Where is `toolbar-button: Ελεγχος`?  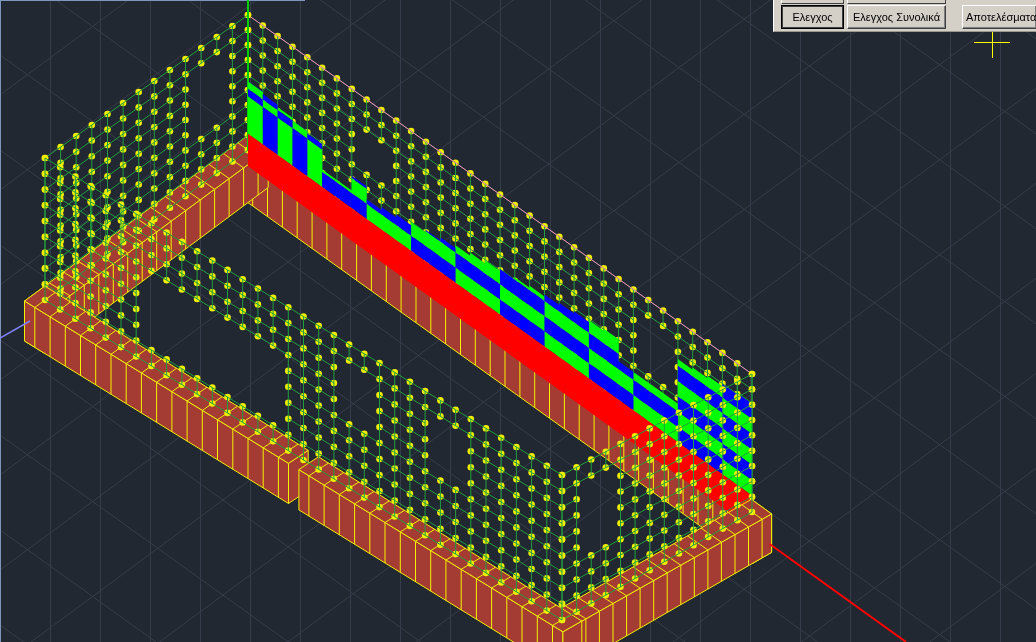 toolbar-button: Ελεγχος is located at coordinates (812, 17).